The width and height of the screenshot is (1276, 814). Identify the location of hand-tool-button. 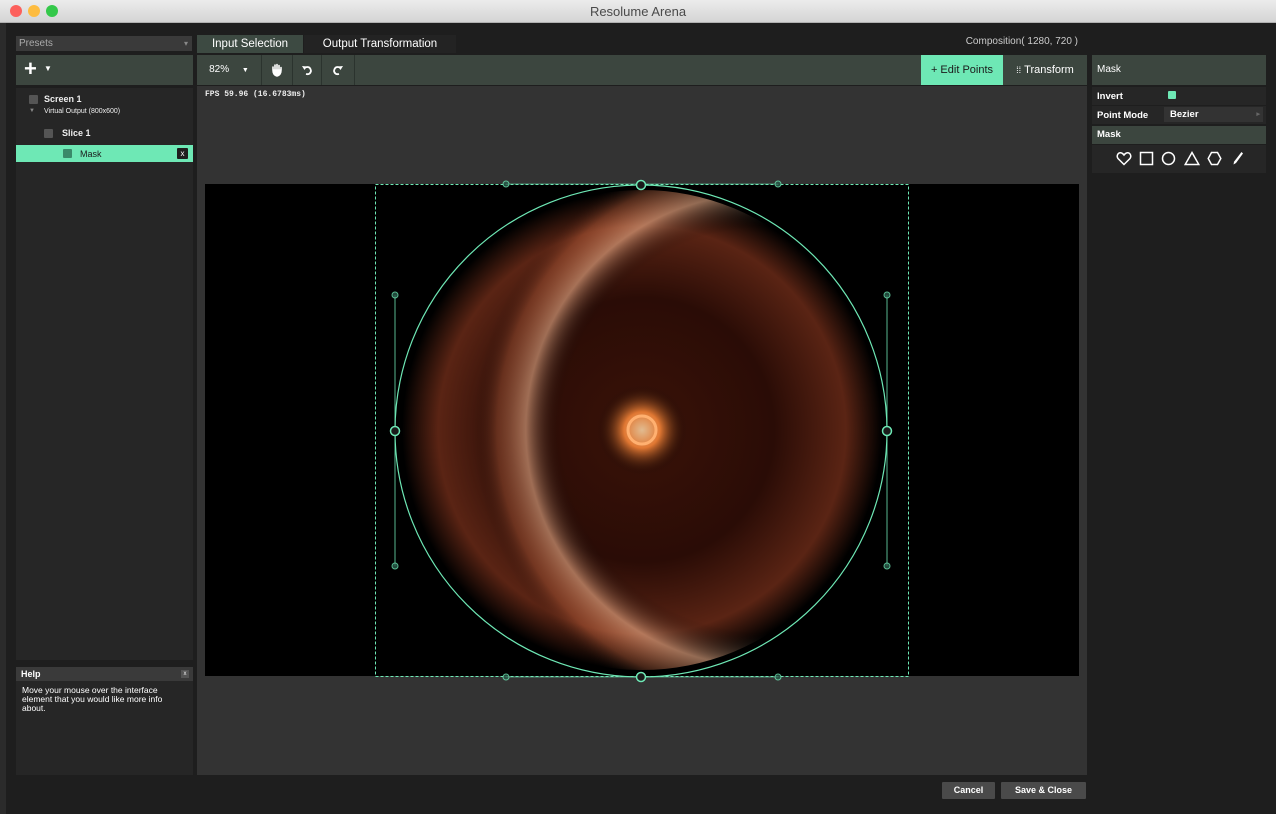
(277, 70).